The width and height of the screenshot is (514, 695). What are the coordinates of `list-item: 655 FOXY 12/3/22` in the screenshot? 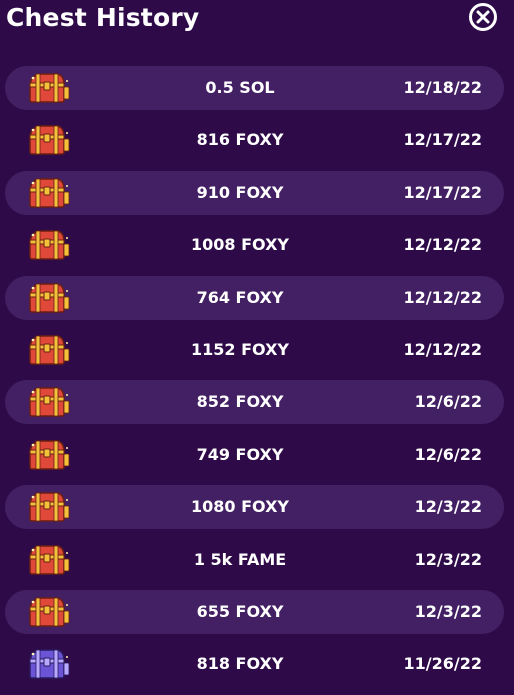 It's located at (254, 611).